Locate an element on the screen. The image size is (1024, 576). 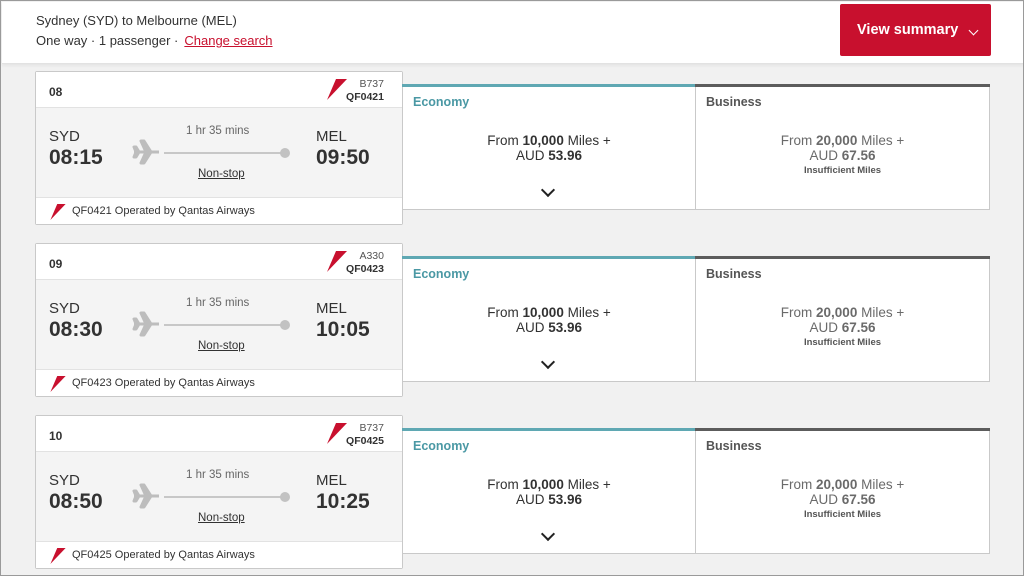
flight-card-header: 10 B737 QF0425 is located at coordinates (219, 434).